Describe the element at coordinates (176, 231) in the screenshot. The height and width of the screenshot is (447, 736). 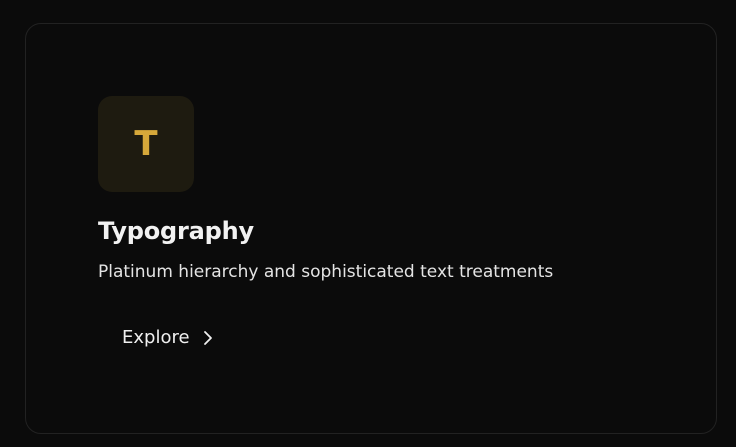
I see `card-title: Typography` at that location.